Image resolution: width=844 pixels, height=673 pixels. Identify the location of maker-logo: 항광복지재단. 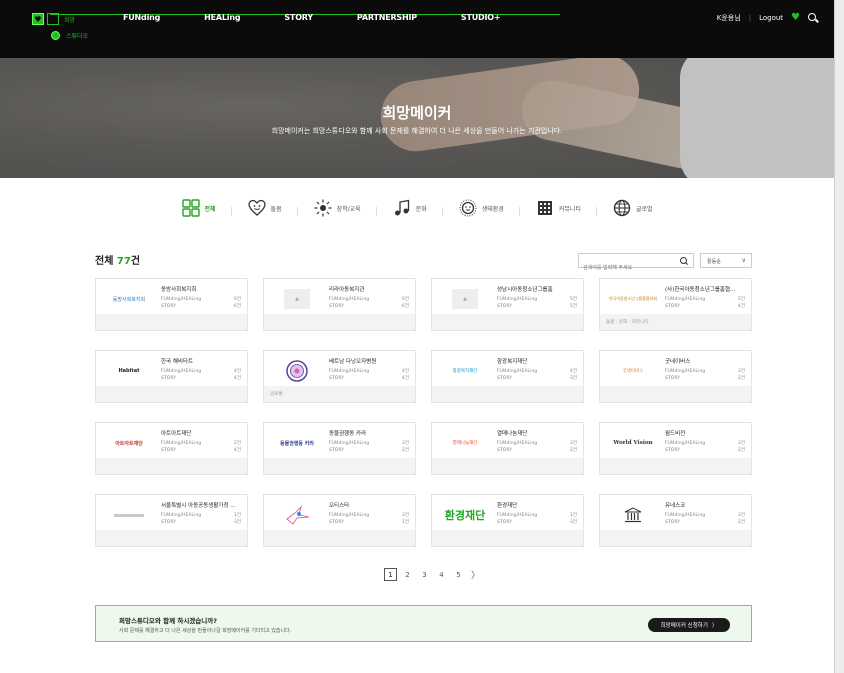
(465, 371).